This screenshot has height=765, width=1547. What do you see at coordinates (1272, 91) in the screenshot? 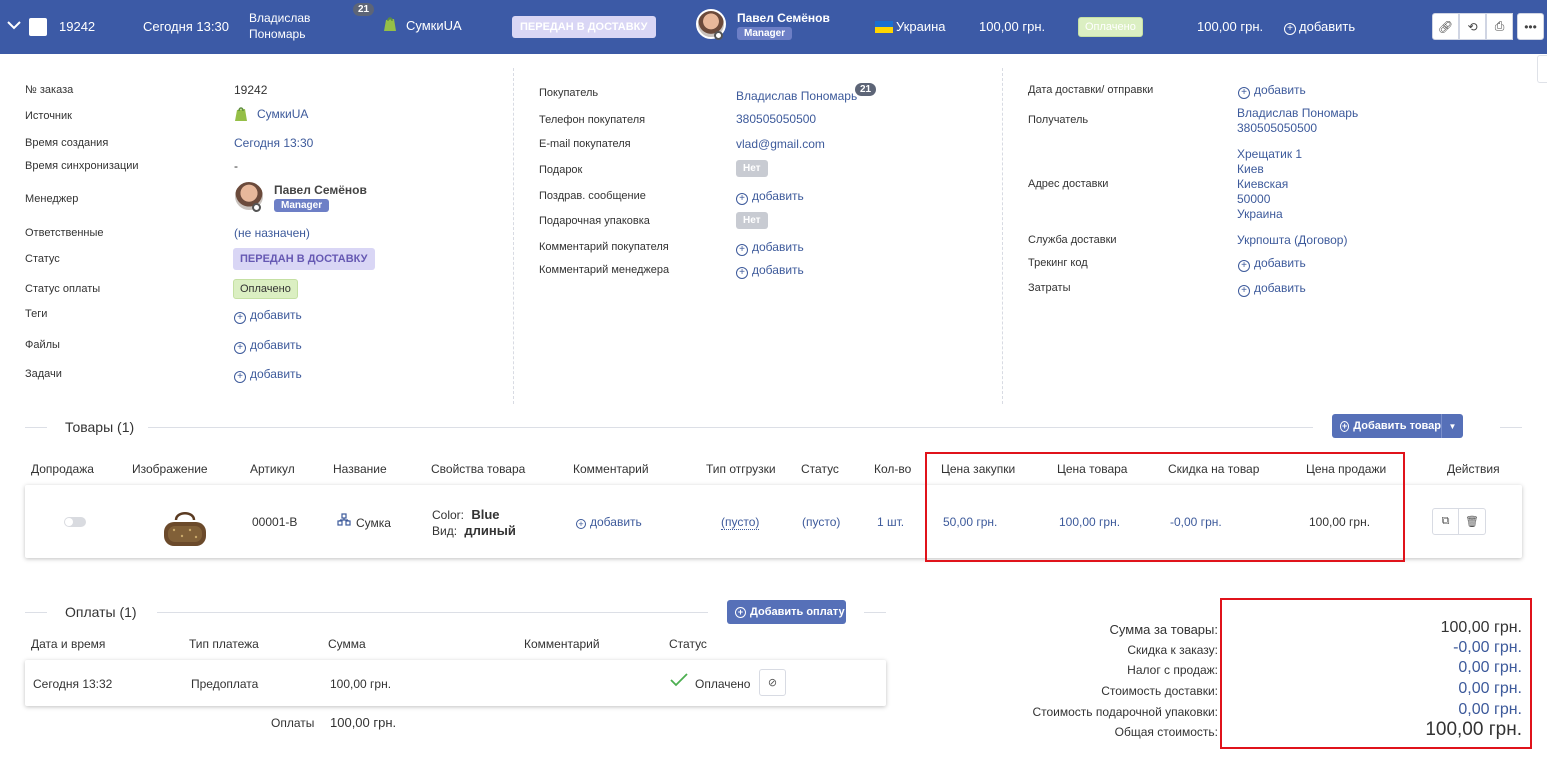
I see `delivery-date-add-link: + добавить` at bounding box center [1272, 91].